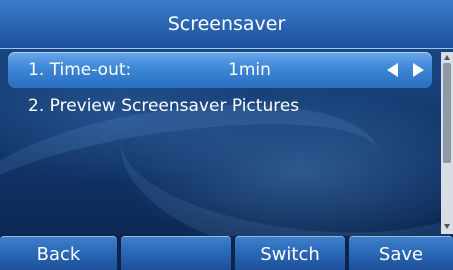 The height and width of the screenshot is (270, 453). What do you see at coordinates (447, 57) in the screenshot?
I see `scroll-up-icon` at bounding box center [447, 57].